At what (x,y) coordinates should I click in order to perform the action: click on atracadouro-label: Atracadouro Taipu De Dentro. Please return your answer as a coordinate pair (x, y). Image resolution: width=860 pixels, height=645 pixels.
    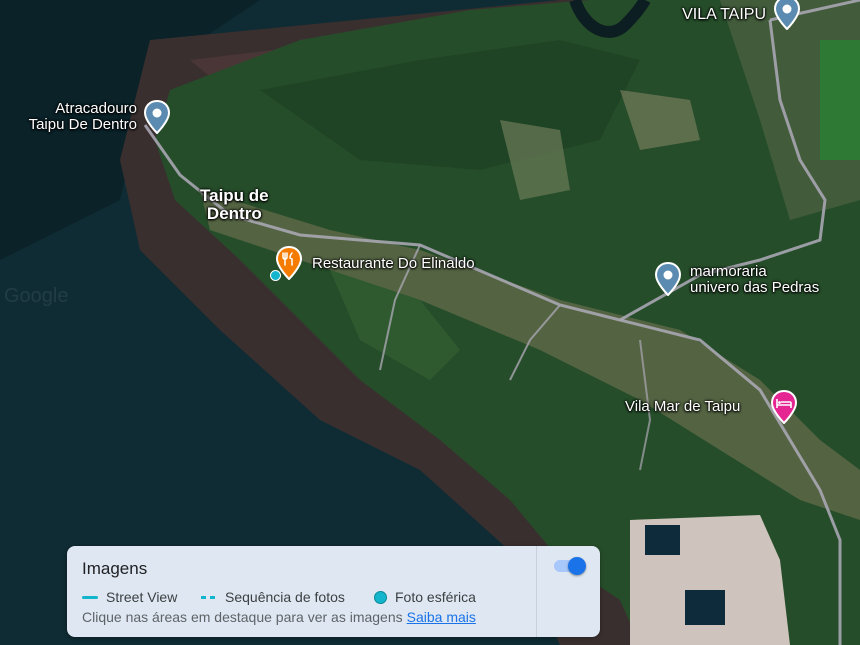
    Looking at the image, I should click on (83, 117).